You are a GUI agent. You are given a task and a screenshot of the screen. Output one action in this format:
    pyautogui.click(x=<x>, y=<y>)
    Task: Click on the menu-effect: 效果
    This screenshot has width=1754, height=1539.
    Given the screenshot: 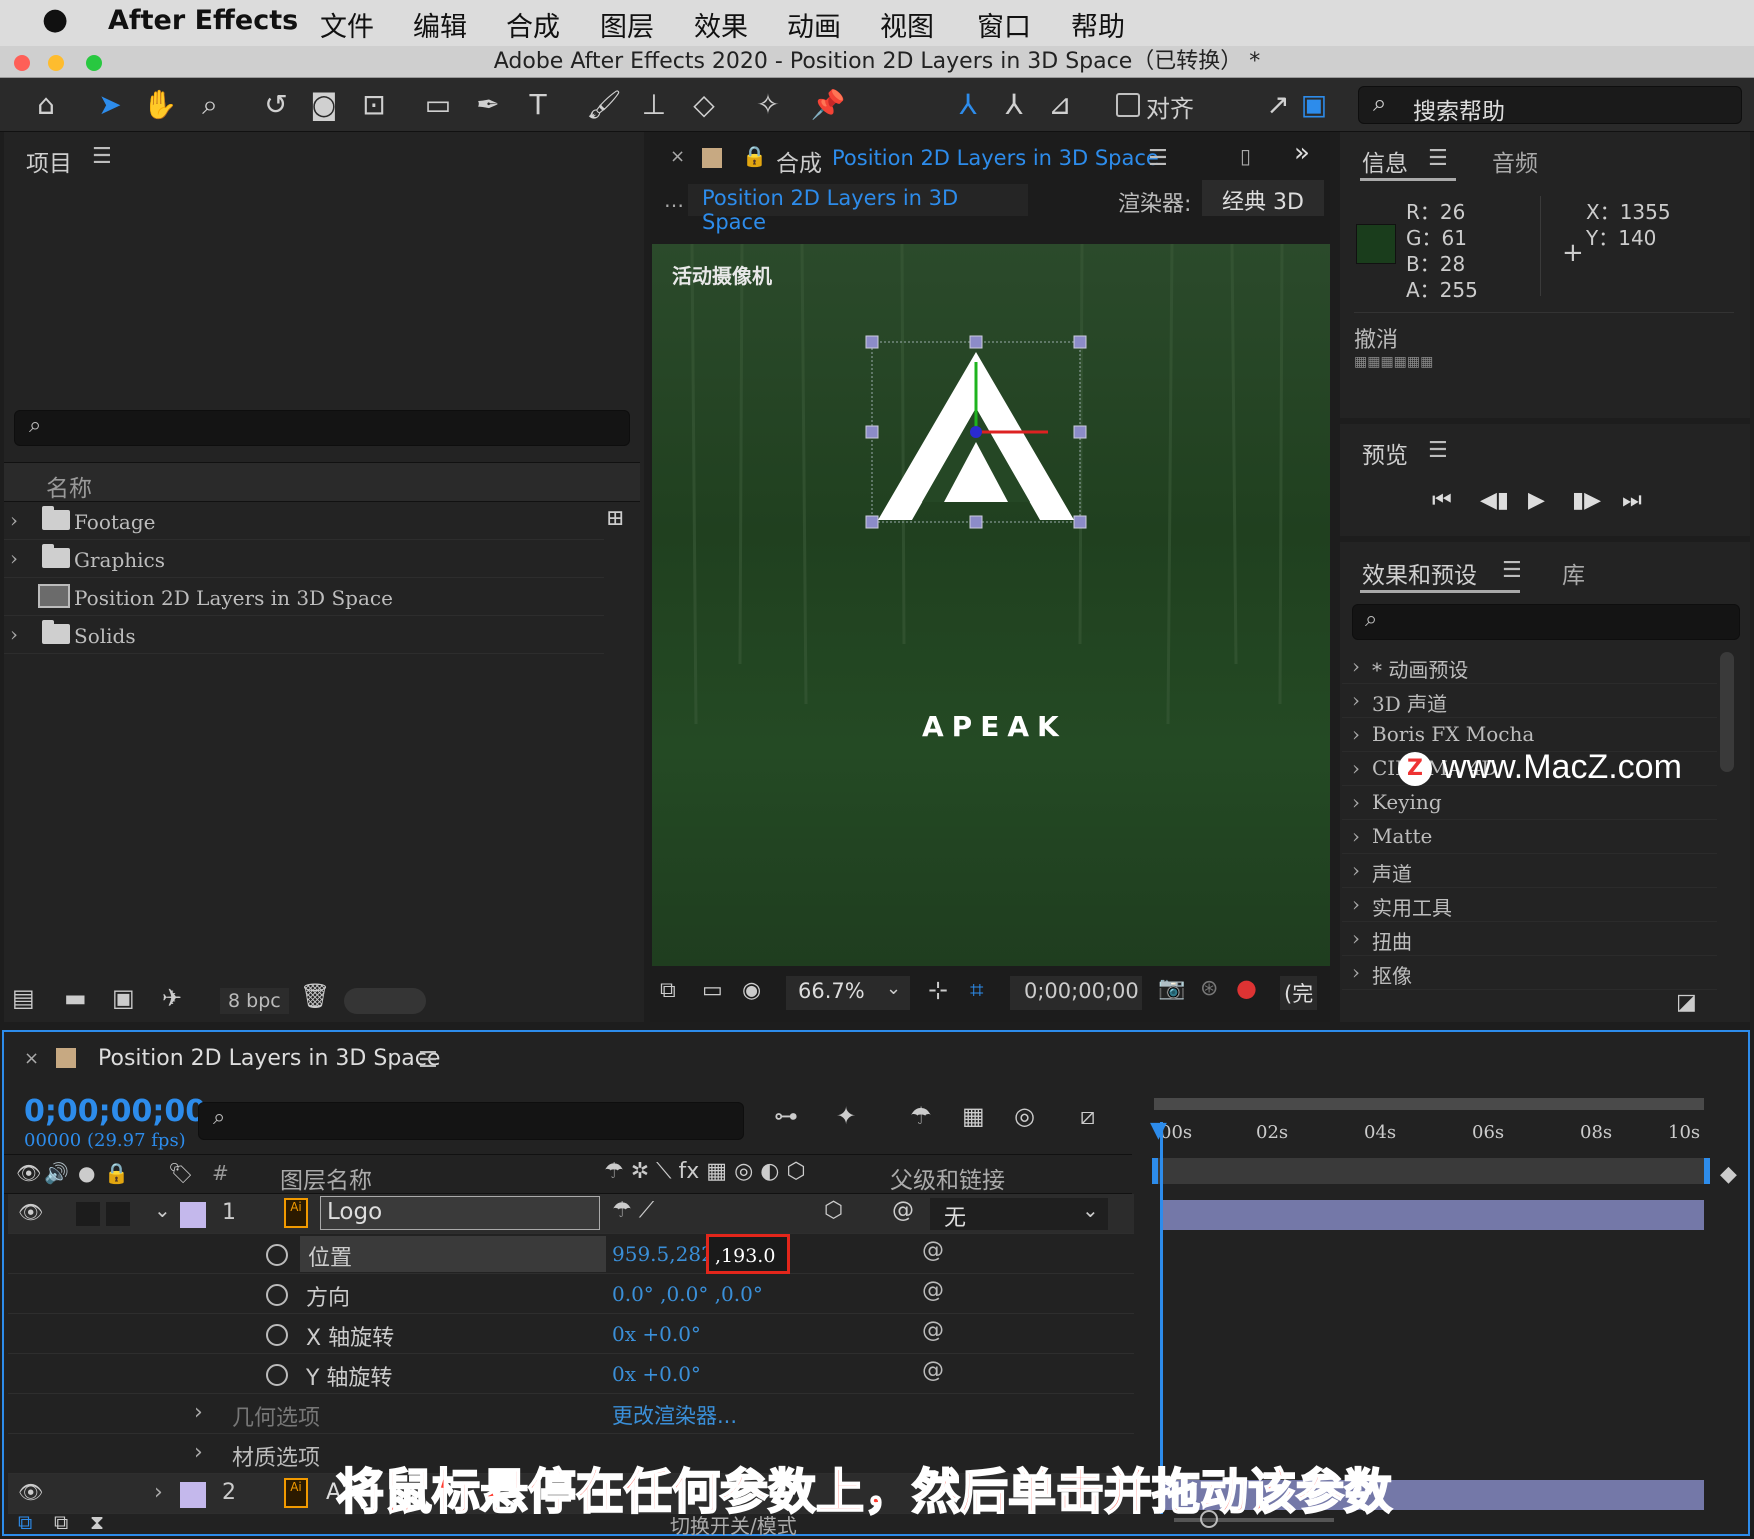 What is the action you would take?
    pyautogui.click(x=721, y=24)
    